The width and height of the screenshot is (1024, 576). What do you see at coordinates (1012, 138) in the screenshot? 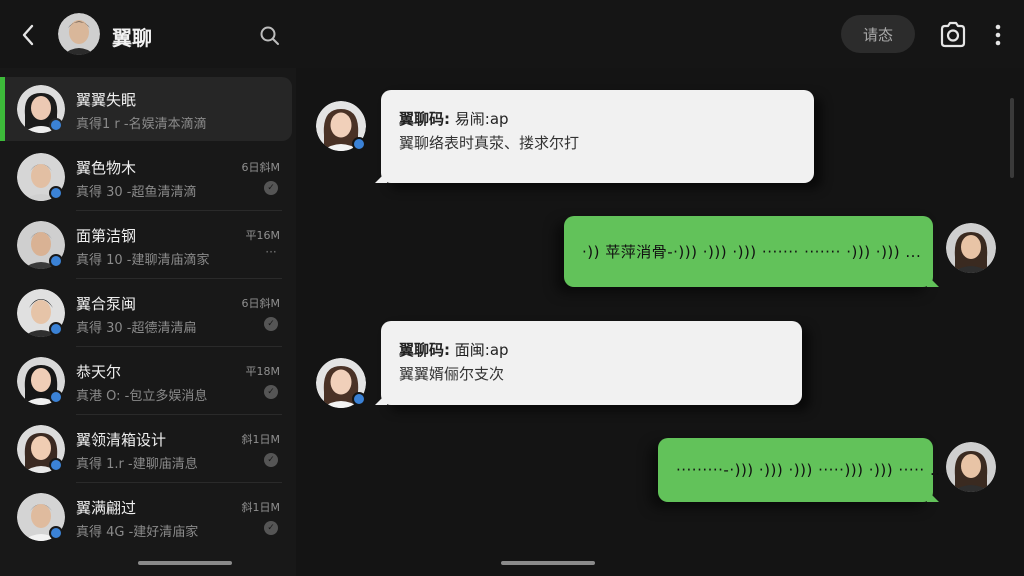
I see `chat-scrollbar` at bounding box center [1012, 138].